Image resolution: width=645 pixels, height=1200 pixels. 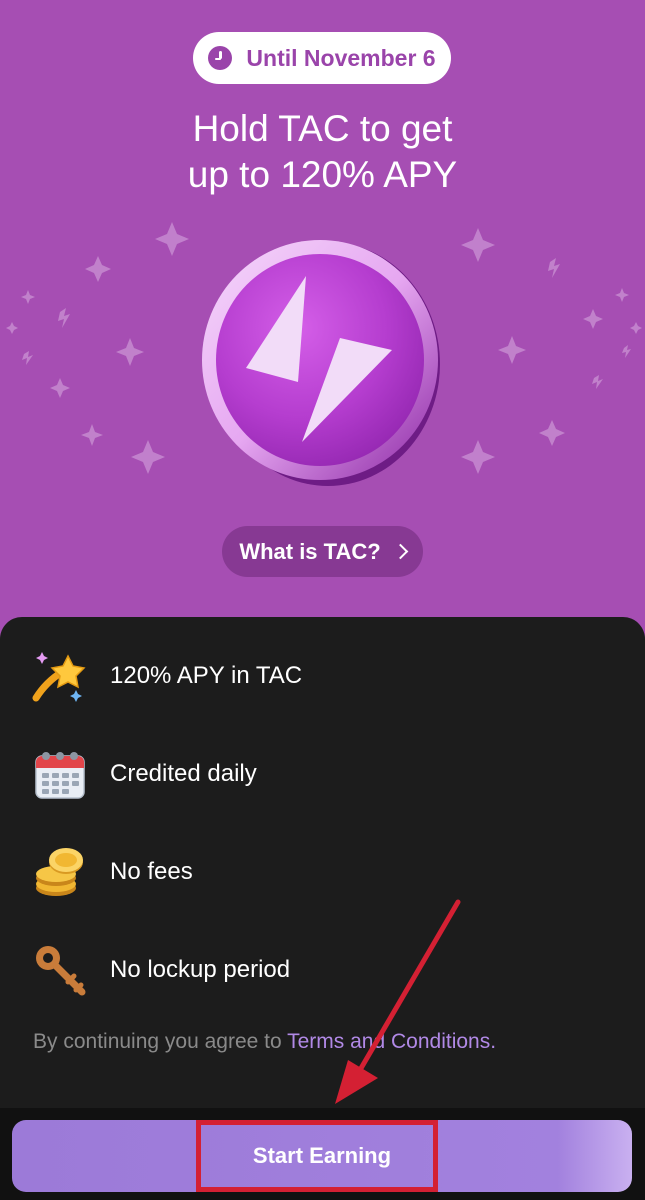 What do you see at coordinates (388, 1041) in the screenshot?
I see `terms-link: Terms and Conditions` at bounding box center [388, 1041].